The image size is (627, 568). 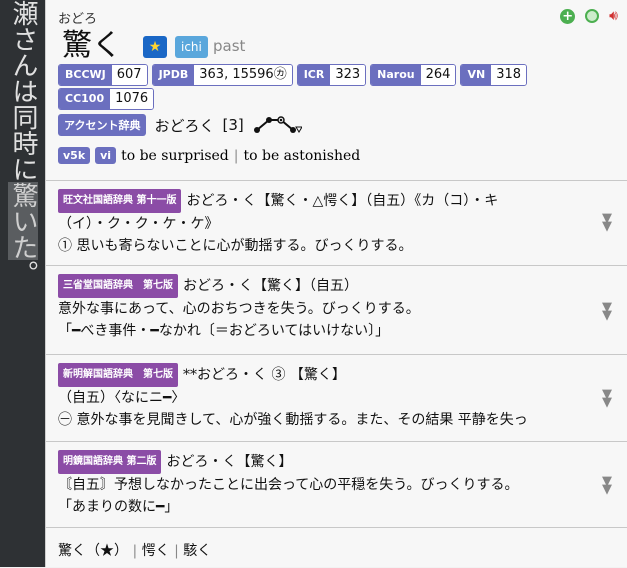 What do you see at coordinates (288, 485) in the screenshot?
I see `dict-line: 〘自五〙予想しなかったことに出会って心の平穏を失う。びっくりする。` at bounding box center [288, 485].